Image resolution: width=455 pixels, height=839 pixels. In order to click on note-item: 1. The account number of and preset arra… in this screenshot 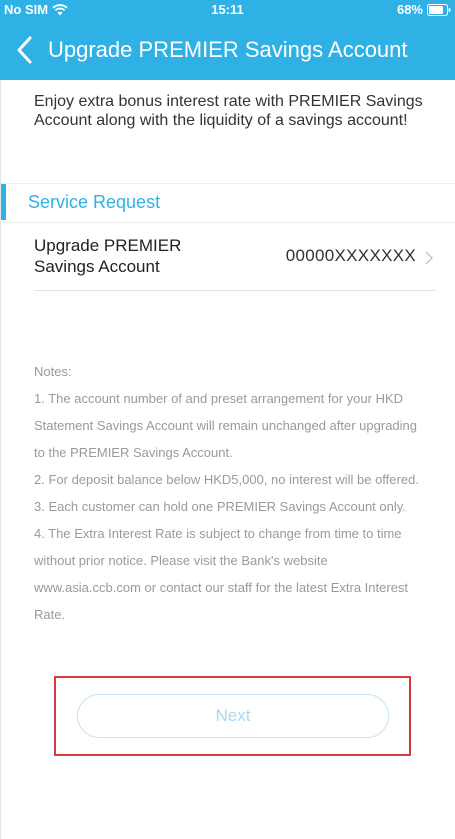, I will do `click(226, 425)`.